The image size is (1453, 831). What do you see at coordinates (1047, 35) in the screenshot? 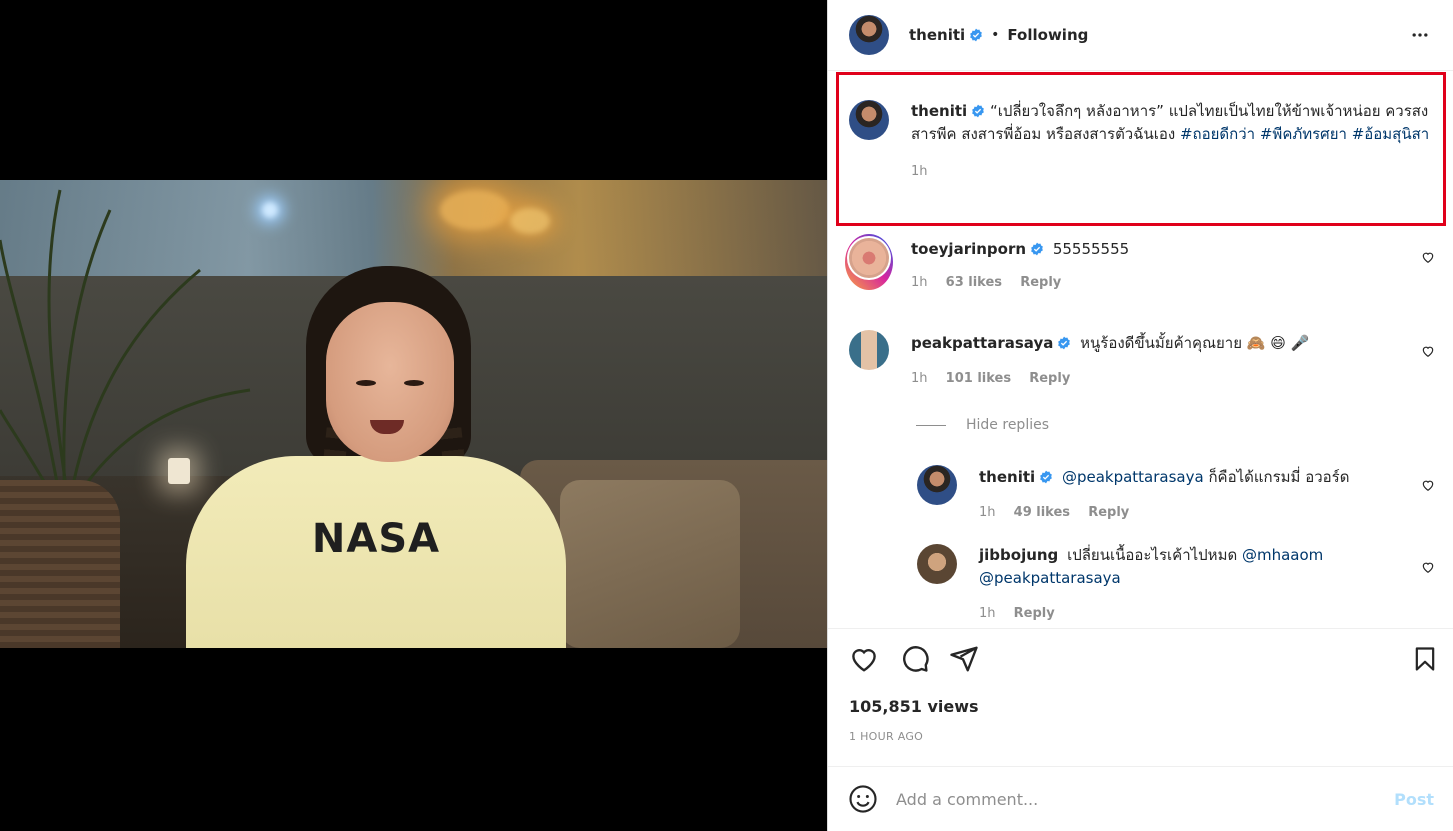
I see `following-button: Following` at bounding box center [1047, 35].